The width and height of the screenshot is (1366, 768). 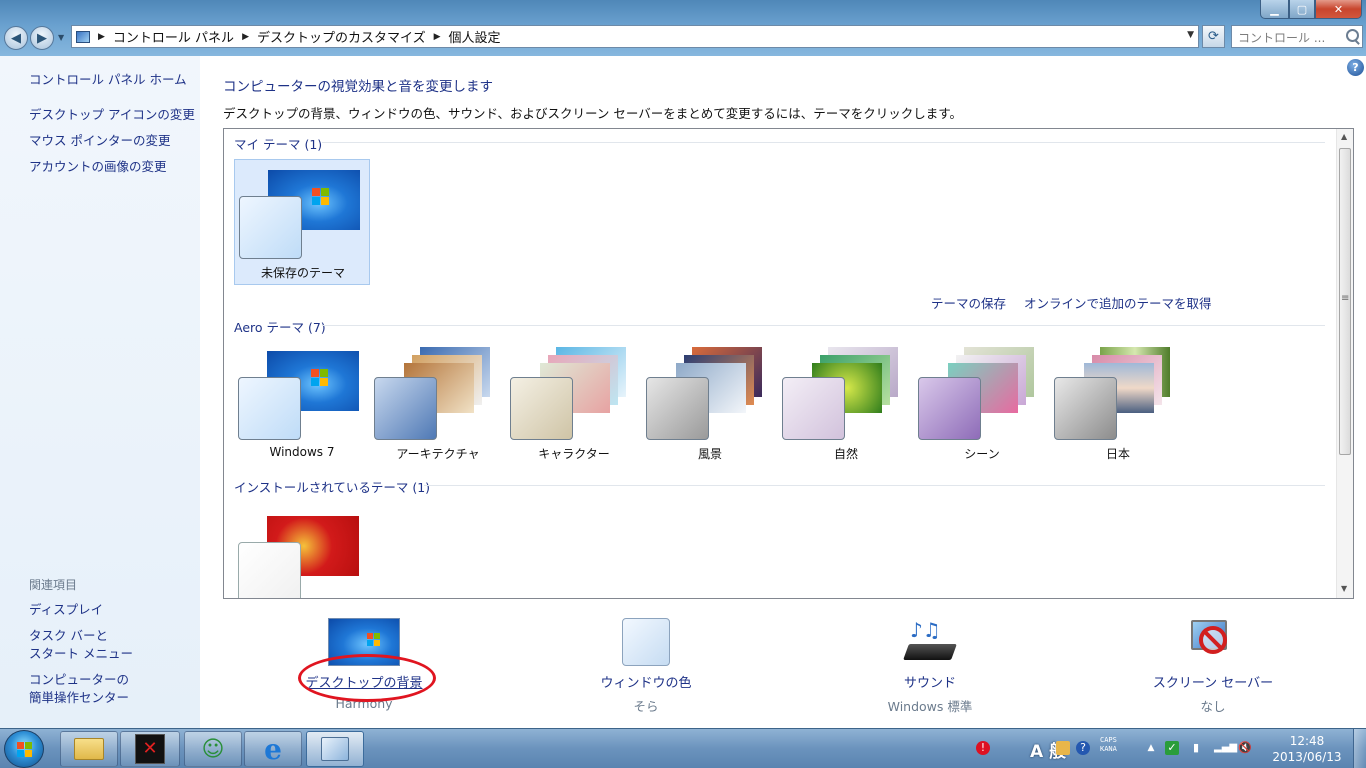 What do you see at coordinates (173, 36) in the screenshot?
I see `breadcrumb-control-panel: コントロール パネル` at bounding box center [173, 36].